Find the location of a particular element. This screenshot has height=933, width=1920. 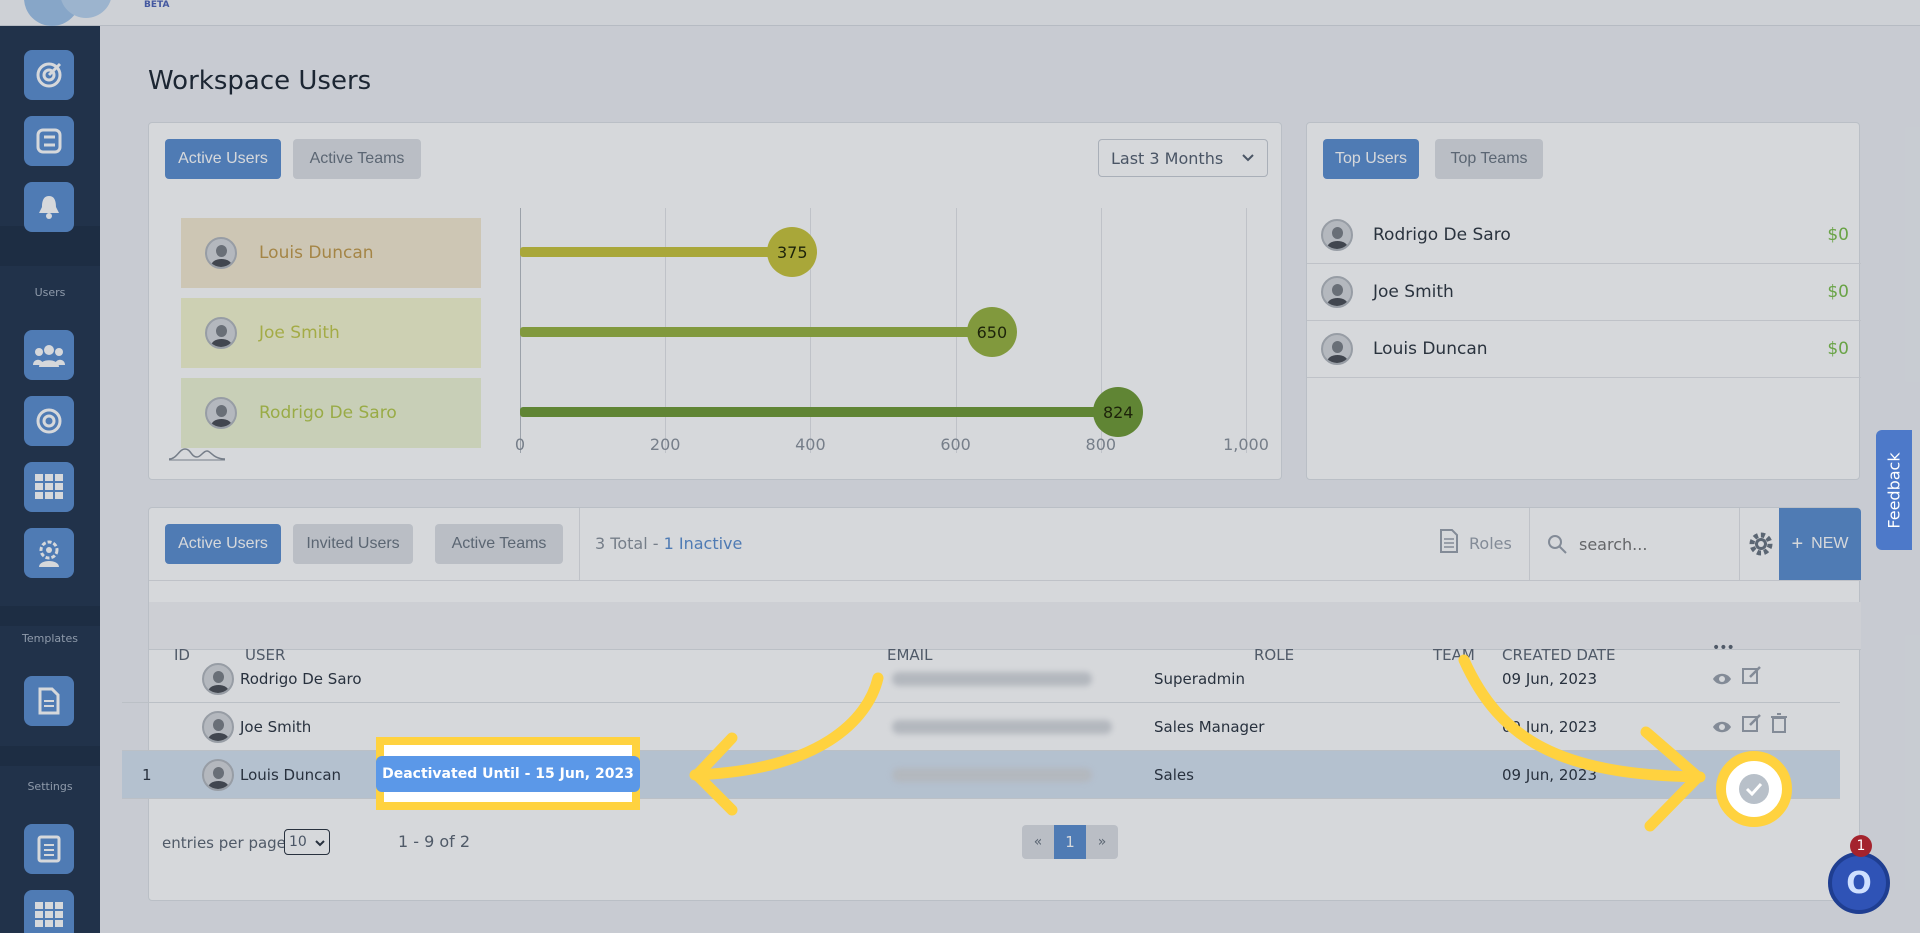

feedback-tab: Feedback is located at coordinates (1894, 490).